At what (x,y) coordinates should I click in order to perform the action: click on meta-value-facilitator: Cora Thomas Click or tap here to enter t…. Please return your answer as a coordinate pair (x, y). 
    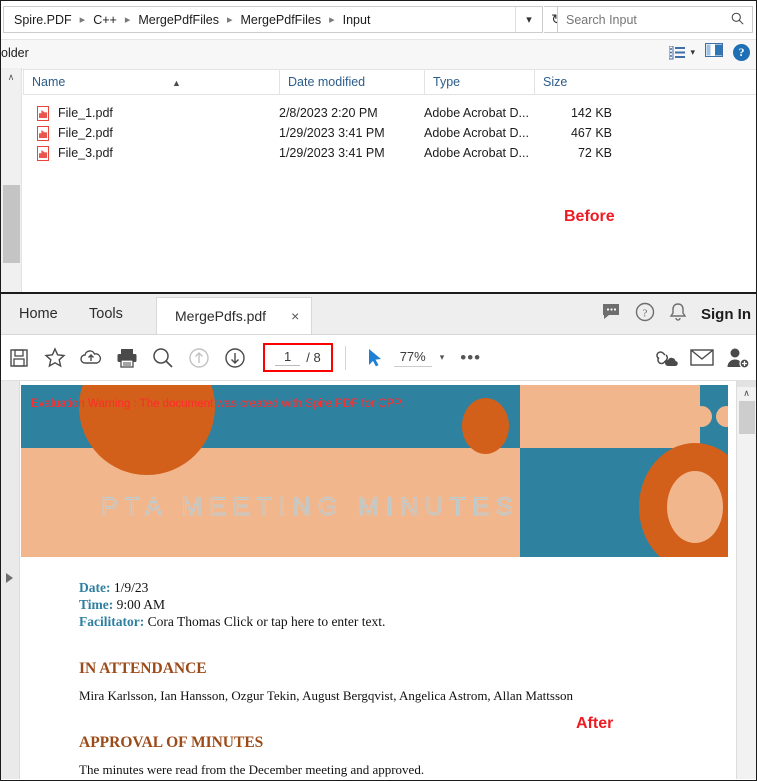
    Looking at the image, I should click on (266, 621).